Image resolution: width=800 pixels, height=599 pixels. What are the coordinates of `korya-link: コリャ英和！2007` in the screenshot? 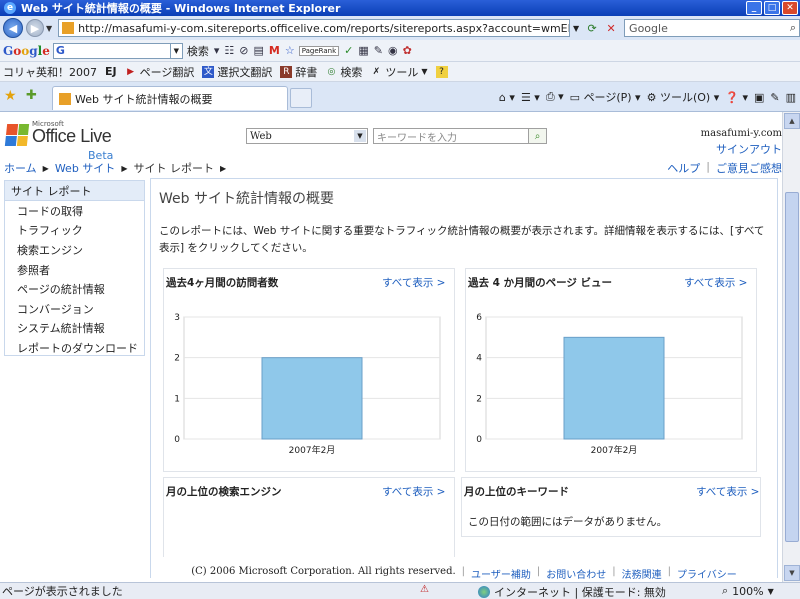 It's located at (50, 72).